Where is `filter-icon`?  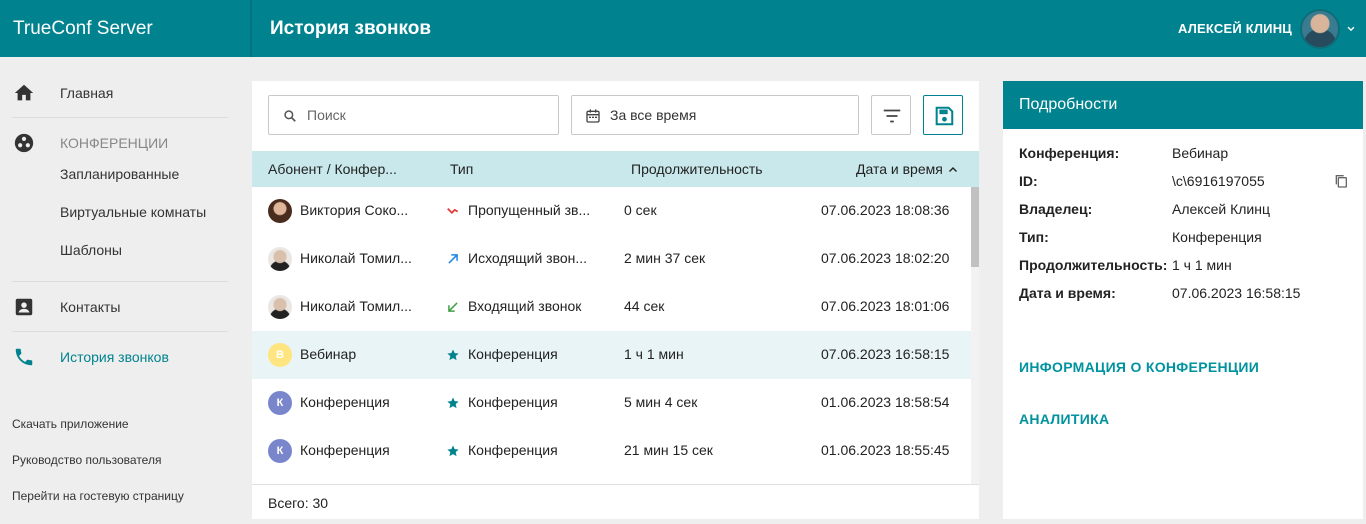
filter-icon is located at coordinates (892, 116).